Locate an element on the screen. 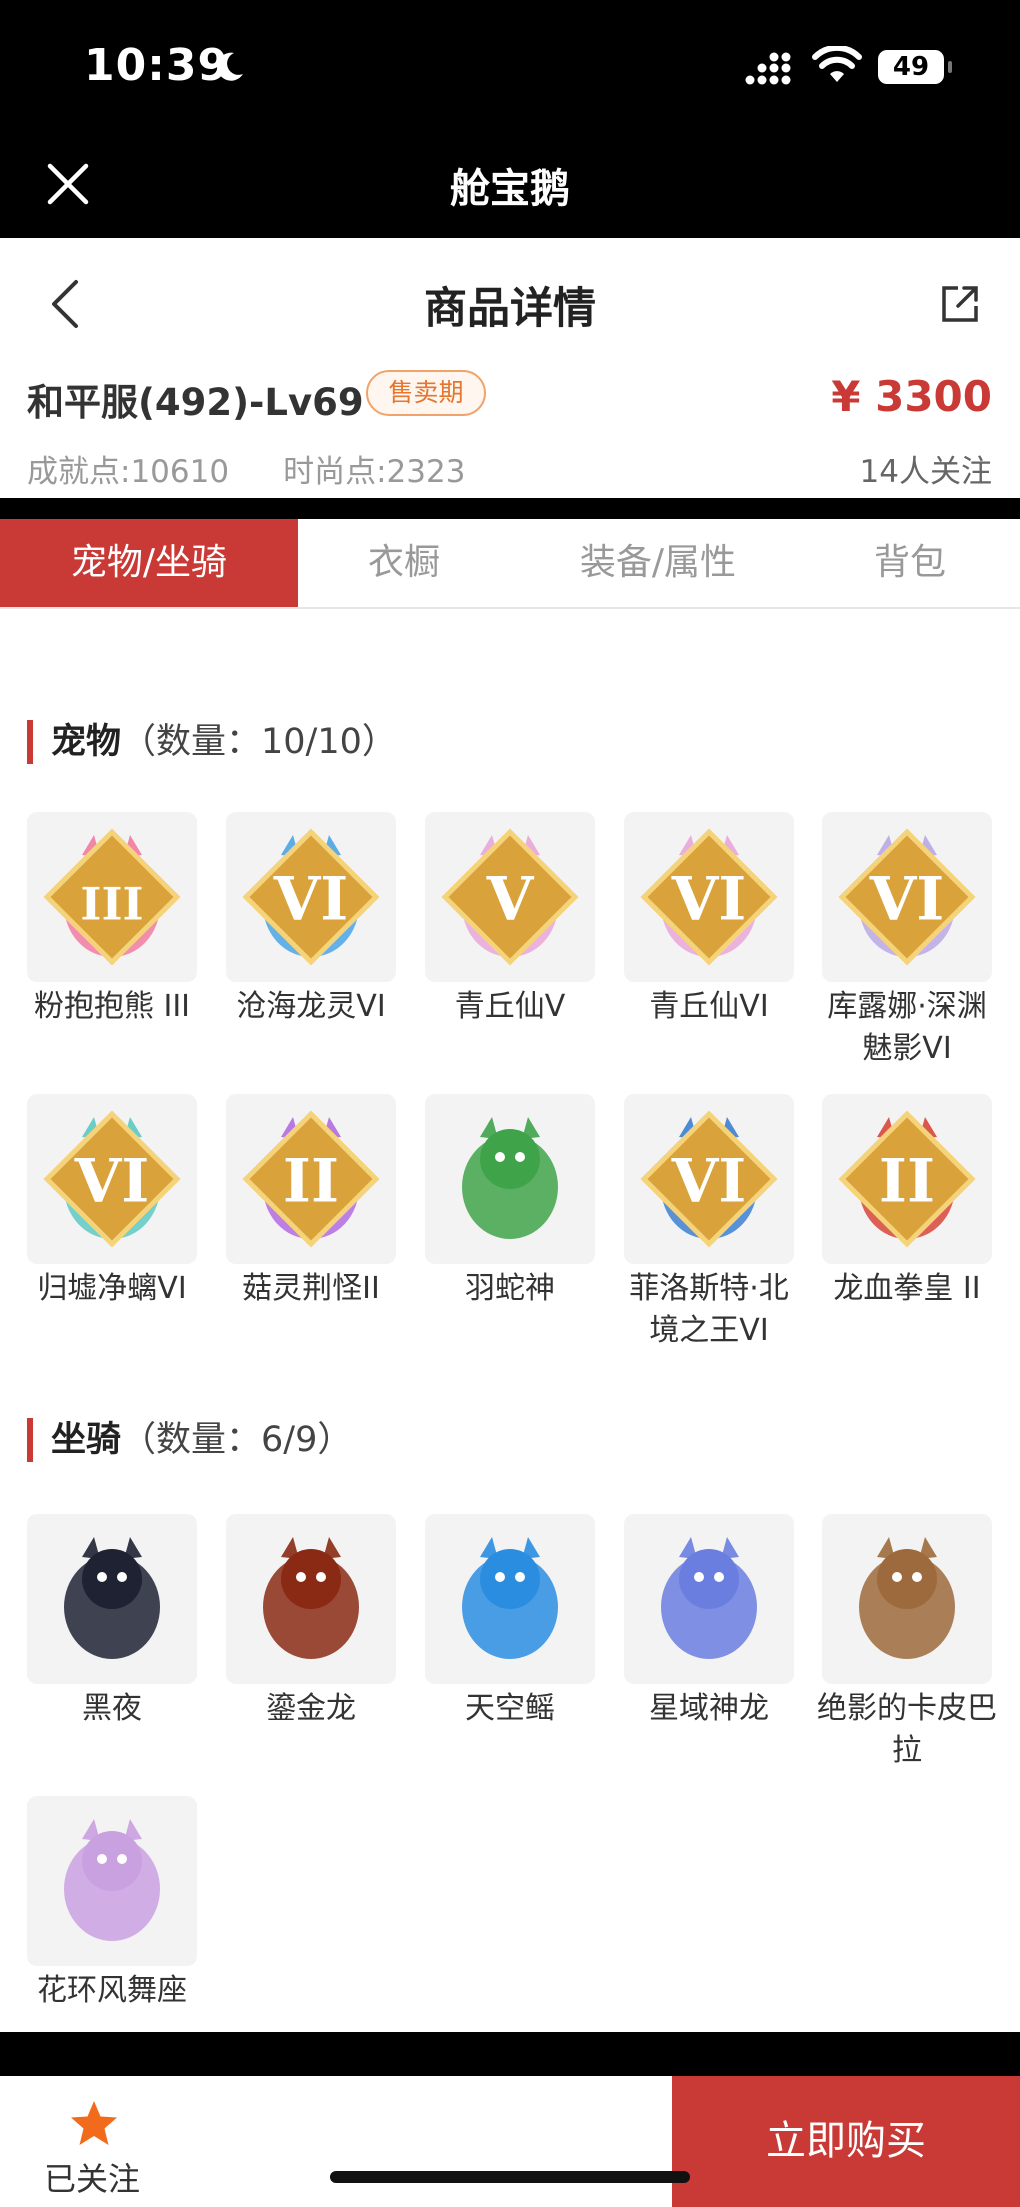 Image resolution: width=1020 pixels, height=2207 pixels. moon-icon is located at coordinates (230, 66).